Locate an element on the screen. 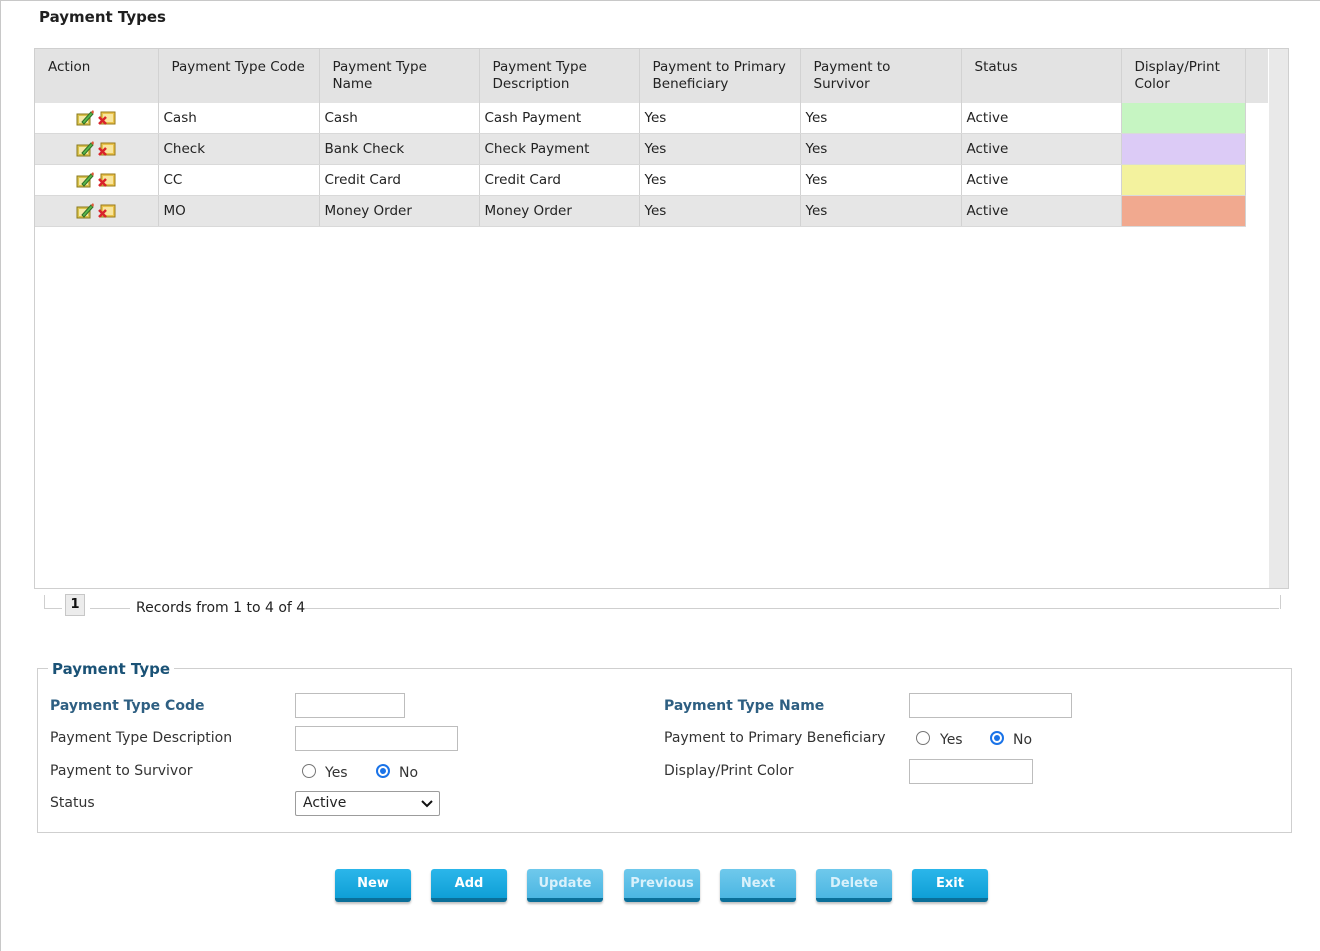 This screenshot has height=951, width=1320. cell-description: Cash Payment is located at coordinates (559, 118).